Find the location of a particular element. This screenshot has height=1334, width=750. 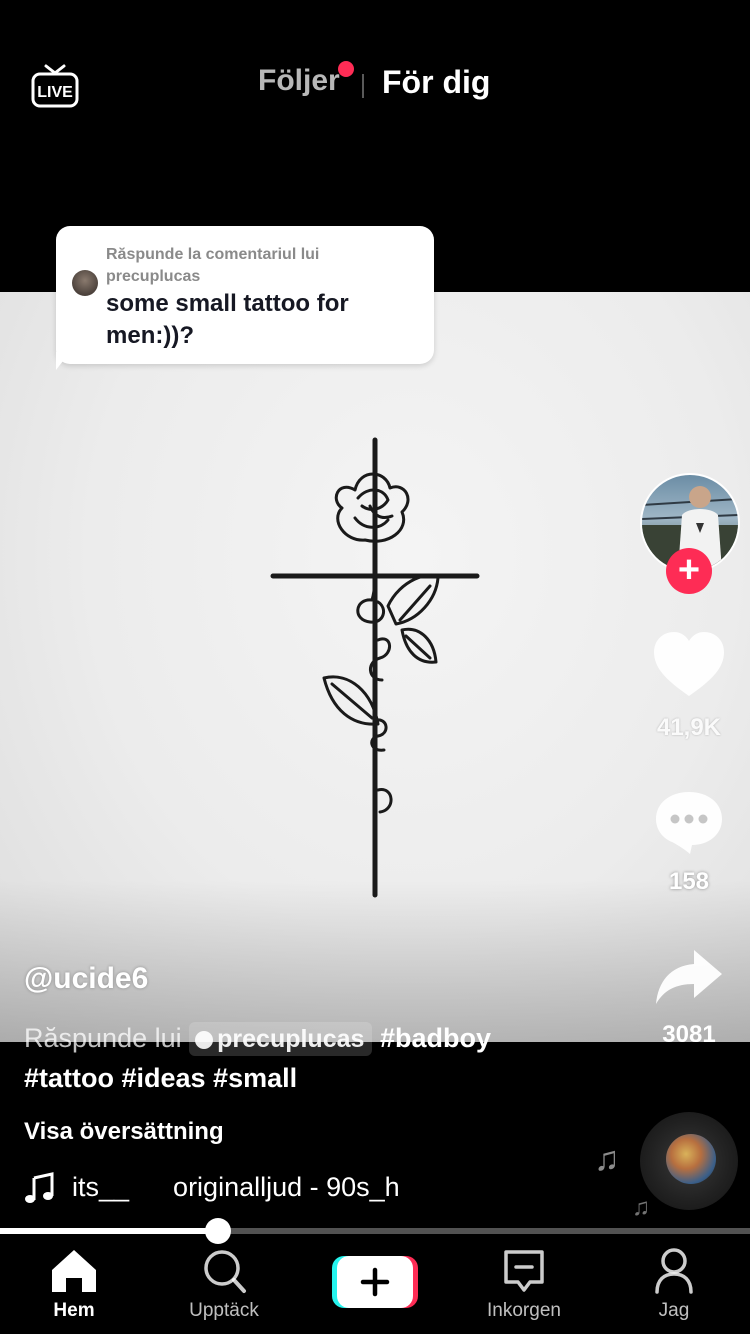

live-icon: LIVE is located at coordinates (55, 86).